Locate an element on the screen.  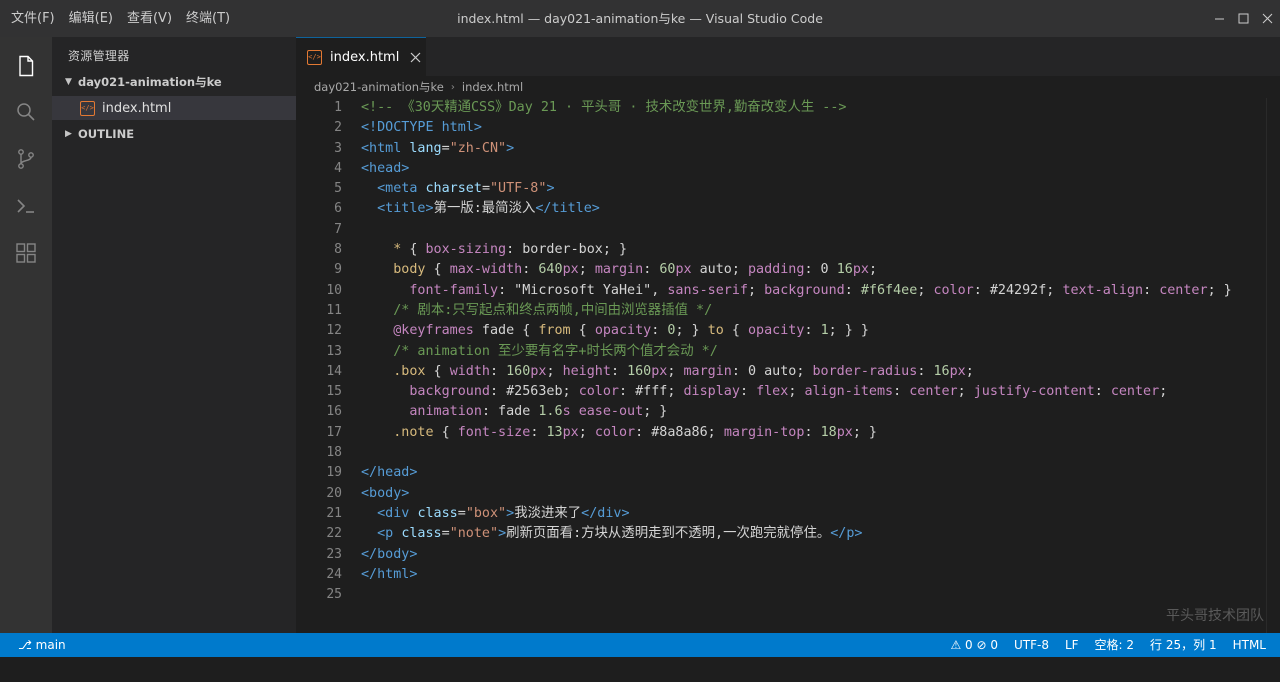
minimize-icon is located at coordinates (1219, 19).